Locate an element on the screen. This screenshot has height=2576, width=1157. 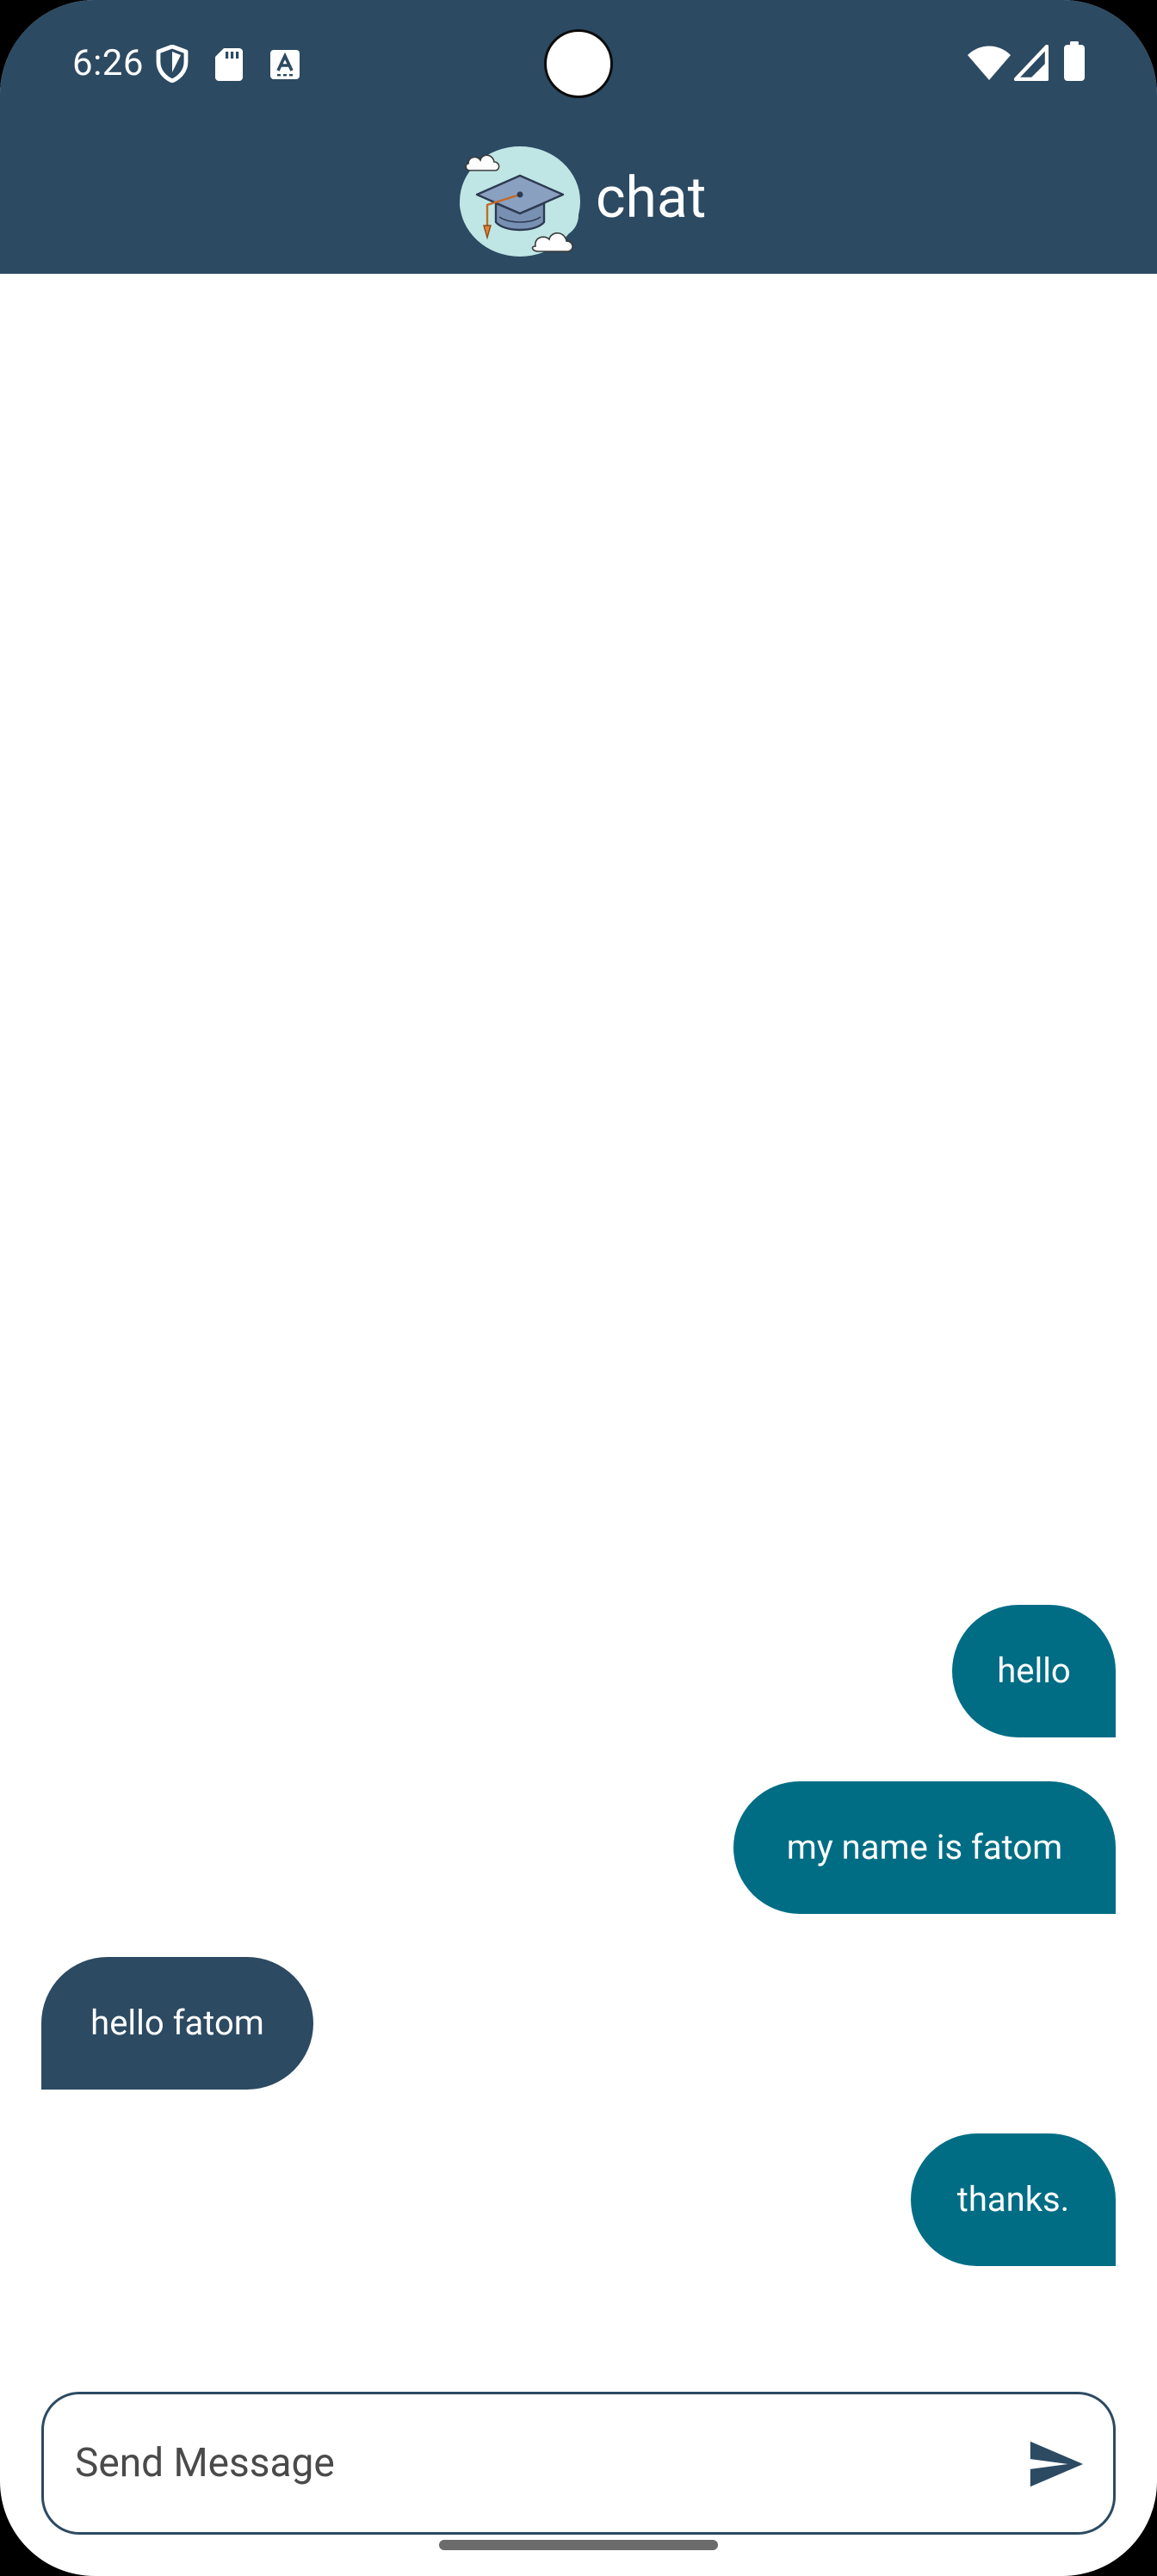
status-time: 6:26 is located at coordinates (108, 63).